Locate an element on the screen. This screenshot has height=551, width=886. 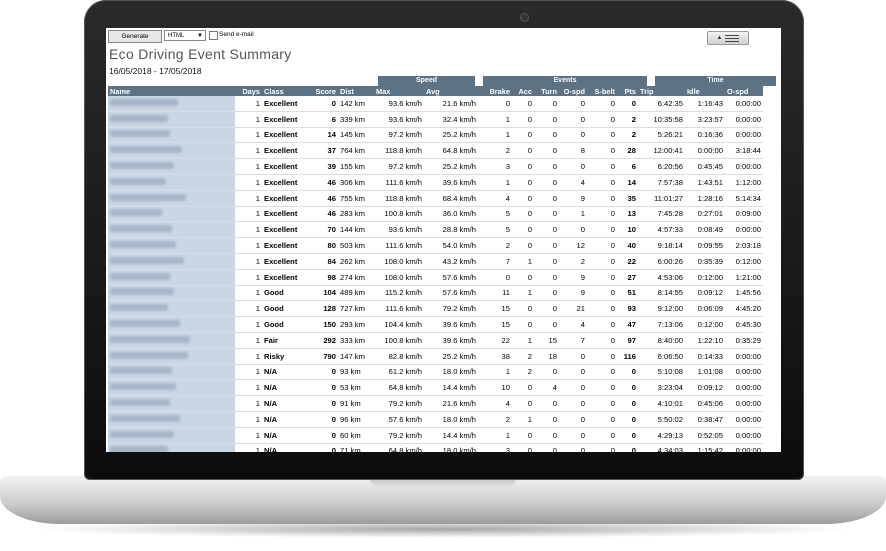
cell-idle: 0:12:00 is located at coordinates (705, 277).